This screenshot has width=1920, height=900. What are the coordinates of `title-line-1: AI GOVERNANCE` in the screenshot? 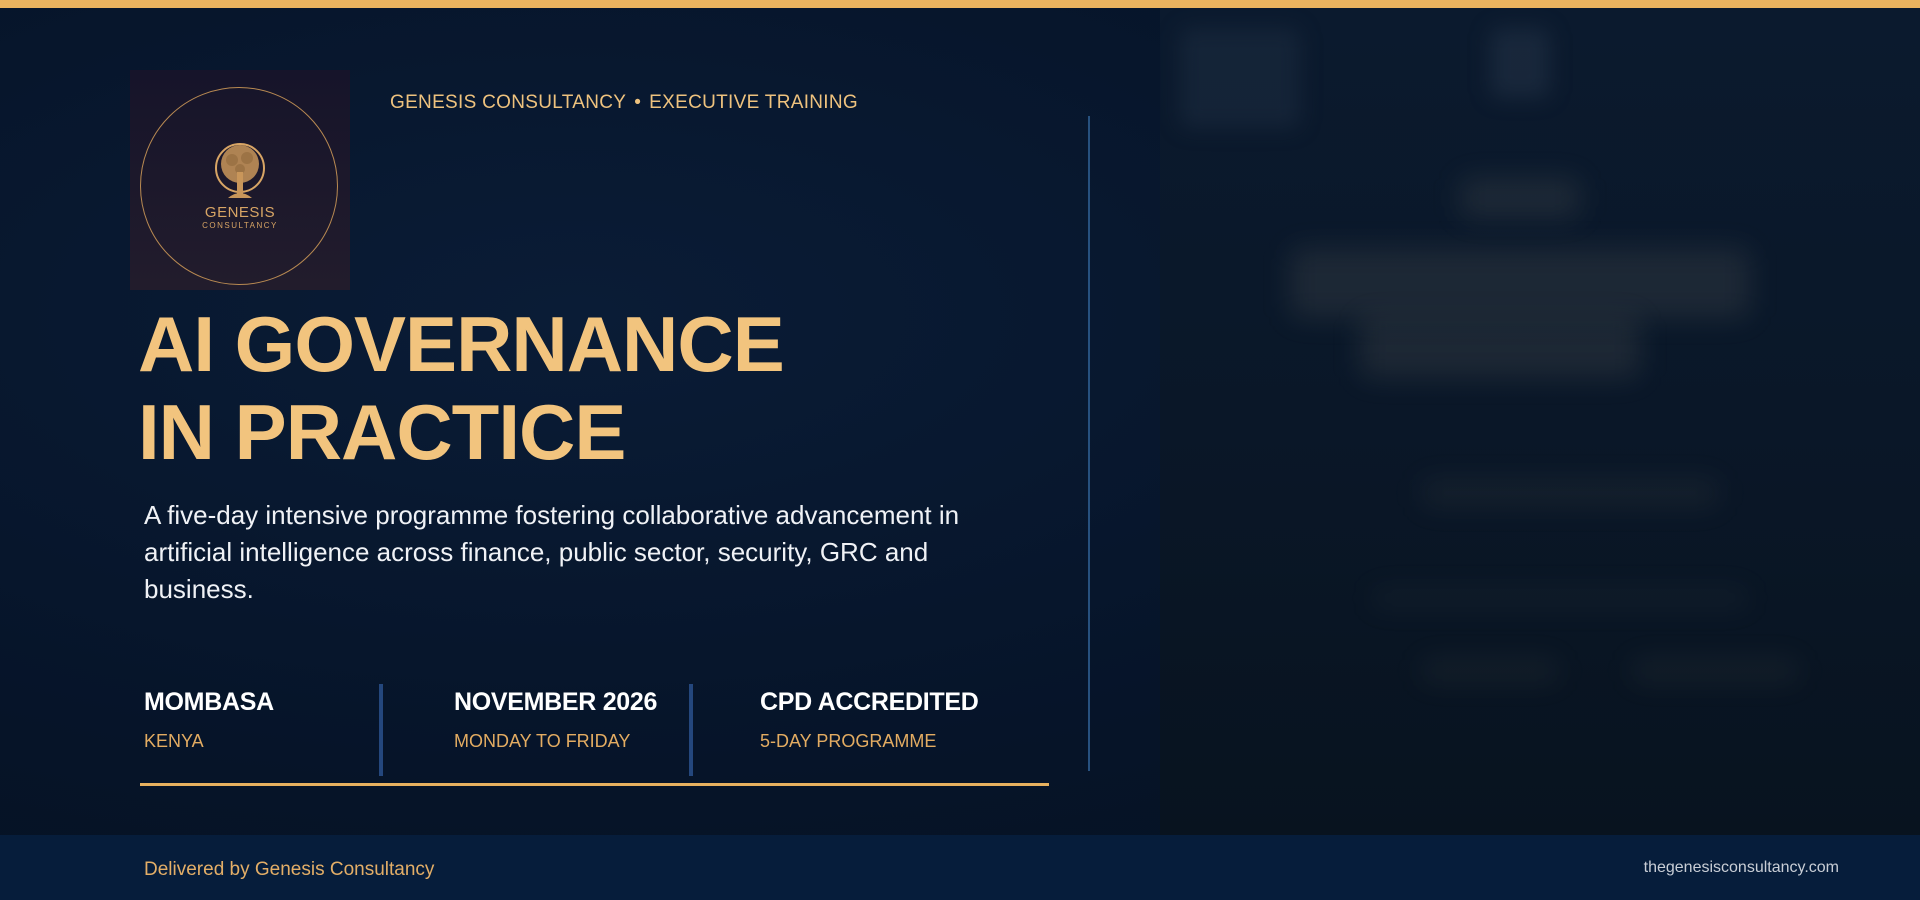 It's located at (461, 344).